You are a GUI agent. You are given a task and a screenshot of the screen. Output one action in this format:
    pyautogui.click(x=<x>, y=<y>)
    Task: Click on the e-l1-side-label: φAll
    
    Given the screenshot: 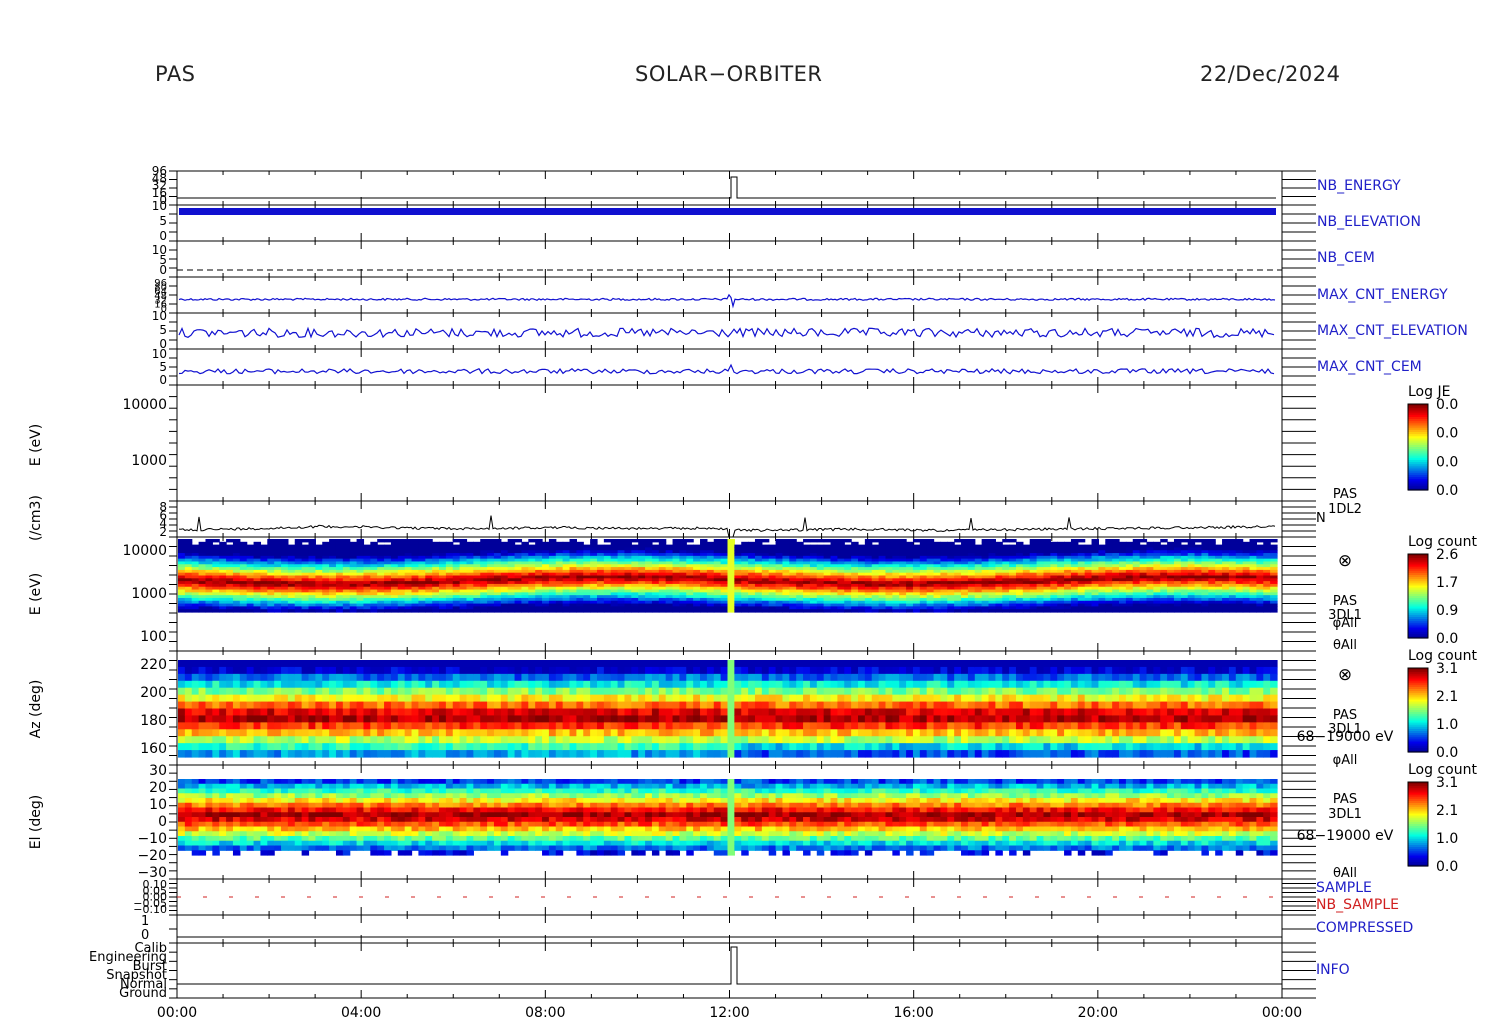 What is the action you would take?
    pyautogui.click(x=1345, y=623)
    